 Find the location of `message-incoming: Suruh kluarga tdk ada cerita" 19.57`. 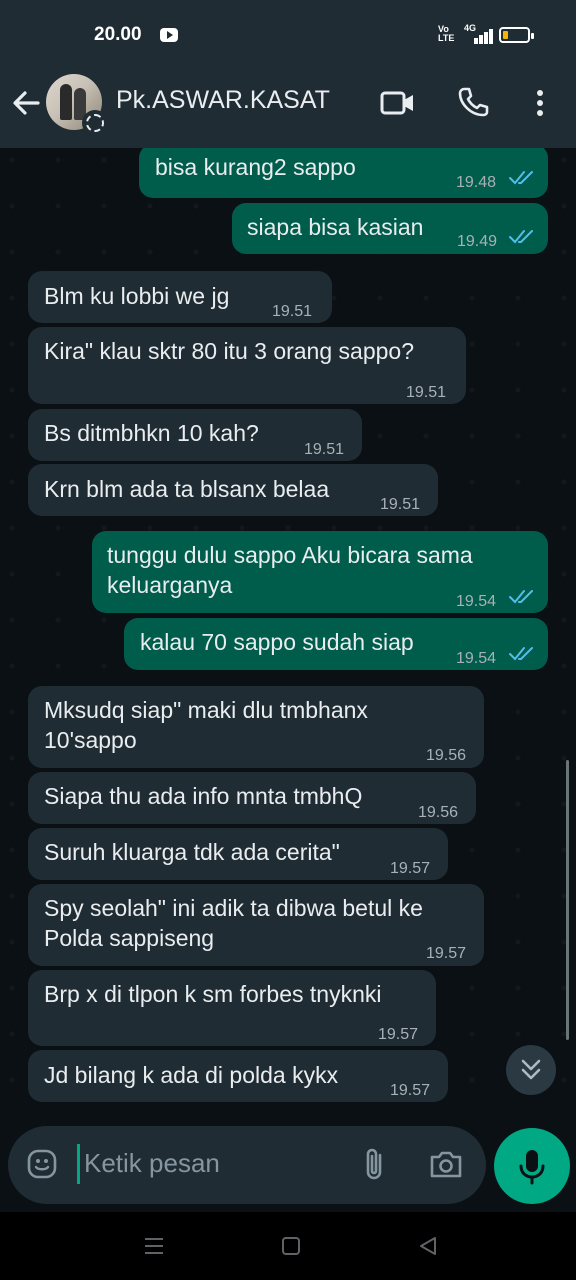

message-incoming: Suruh kluarga tdk ada cerita" 19.57 is located at coordinates (238, 854).